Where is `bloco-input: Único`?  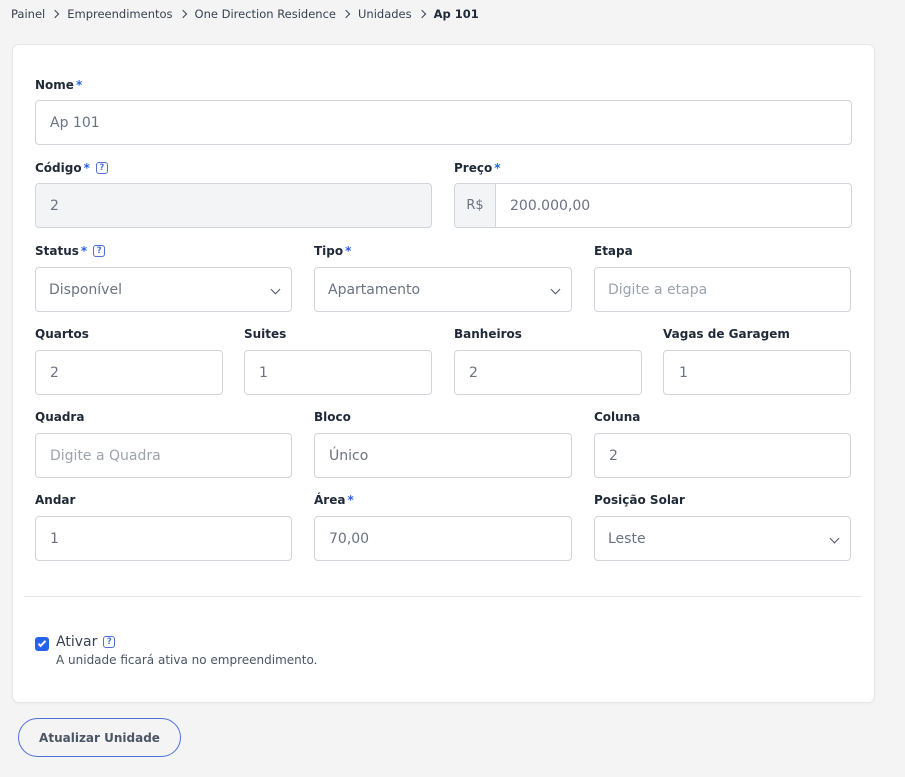 bloco-input: Único is located at coordinates (443, 455).